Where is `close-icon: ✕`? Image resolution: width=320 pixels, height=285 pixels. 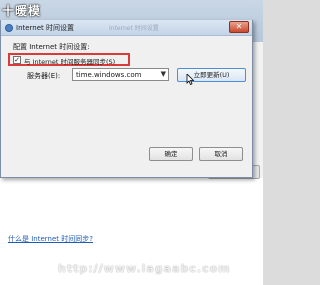
close-icon: ✕ is located at coordinates (239, 26).